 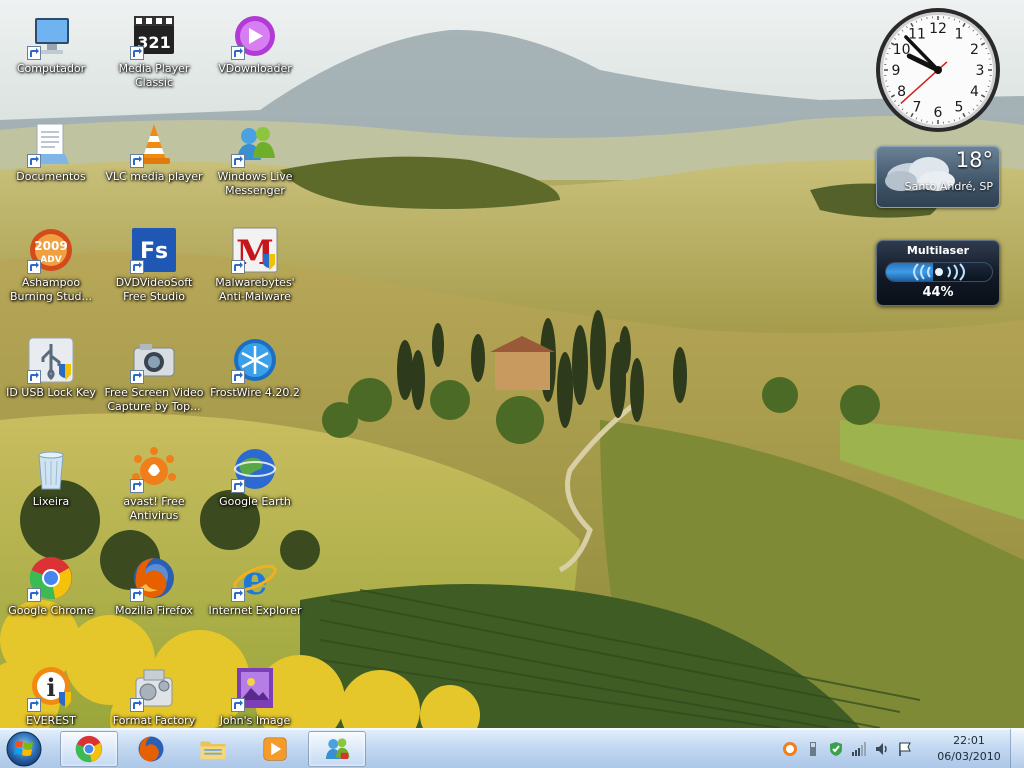 What do you see at coordinates (938, 113) in the screenshot?
I see `clock-numeral: 6` at bounding box center [938, 113].